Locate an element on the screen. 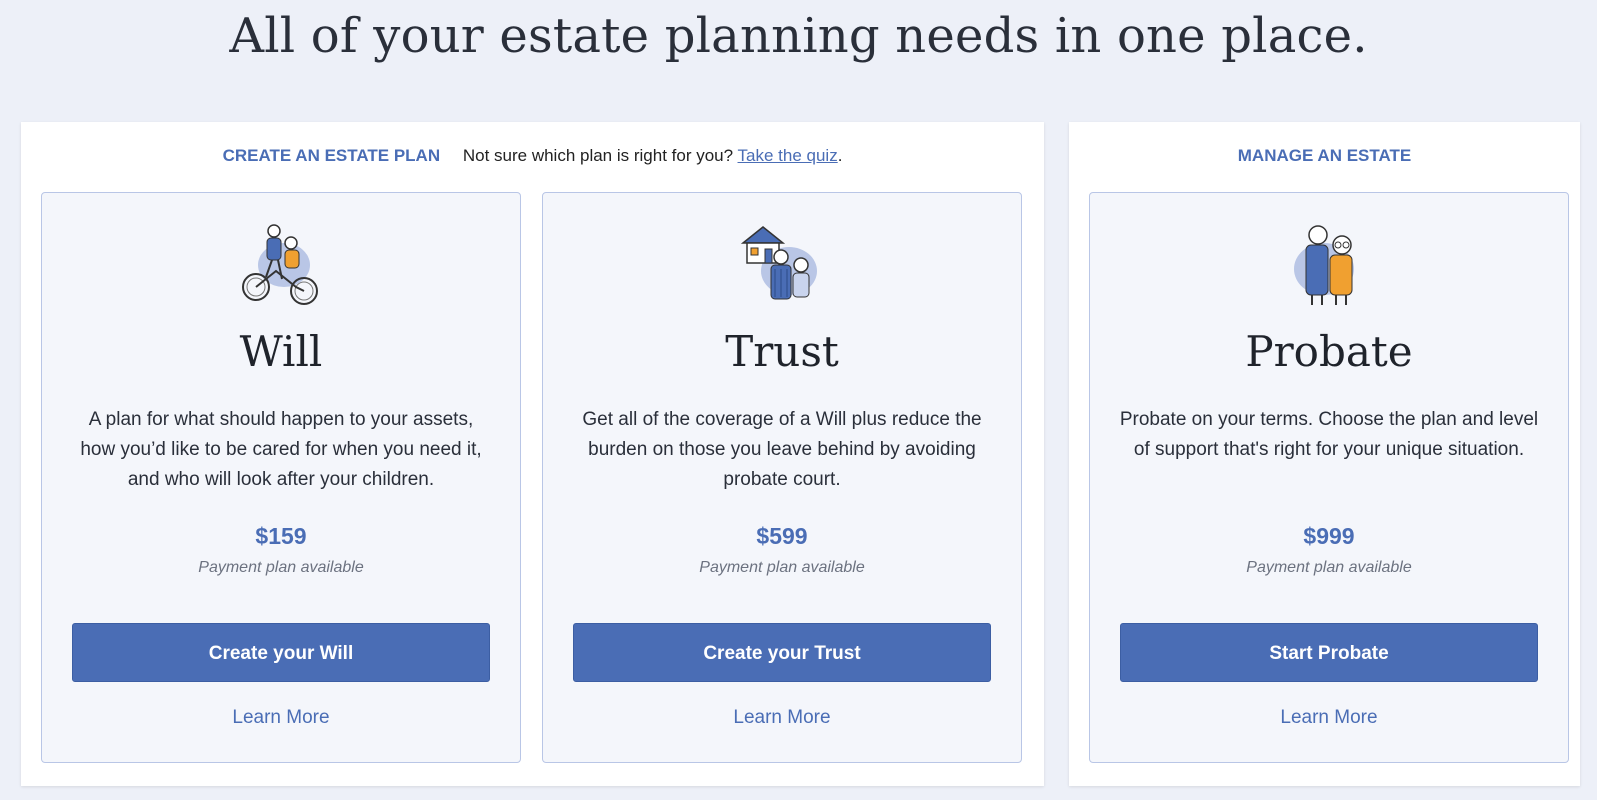 Image resolution: width=1597 pixels, height=800 pixels. elderly-couple-icon is located at coordinates (1324, 265).